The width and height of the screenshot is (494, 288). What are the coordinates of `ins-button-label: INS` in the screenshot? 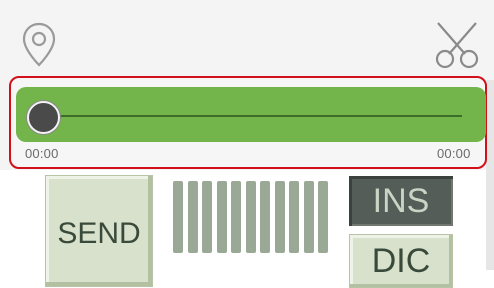 It's located at (401, 200).